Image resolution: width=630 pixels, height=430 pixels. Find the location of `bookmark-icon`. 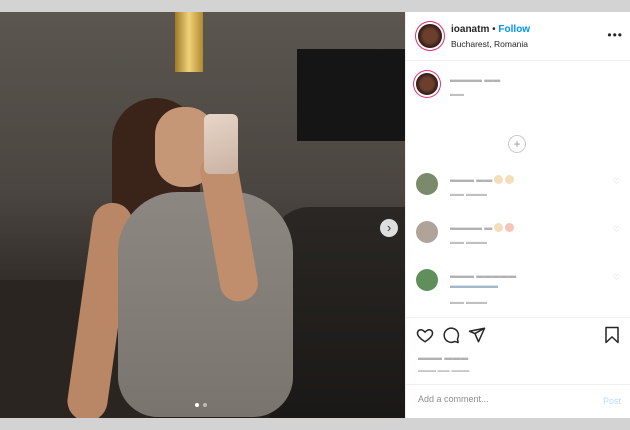

bookmark-icon is located at coordinates (612, 335).